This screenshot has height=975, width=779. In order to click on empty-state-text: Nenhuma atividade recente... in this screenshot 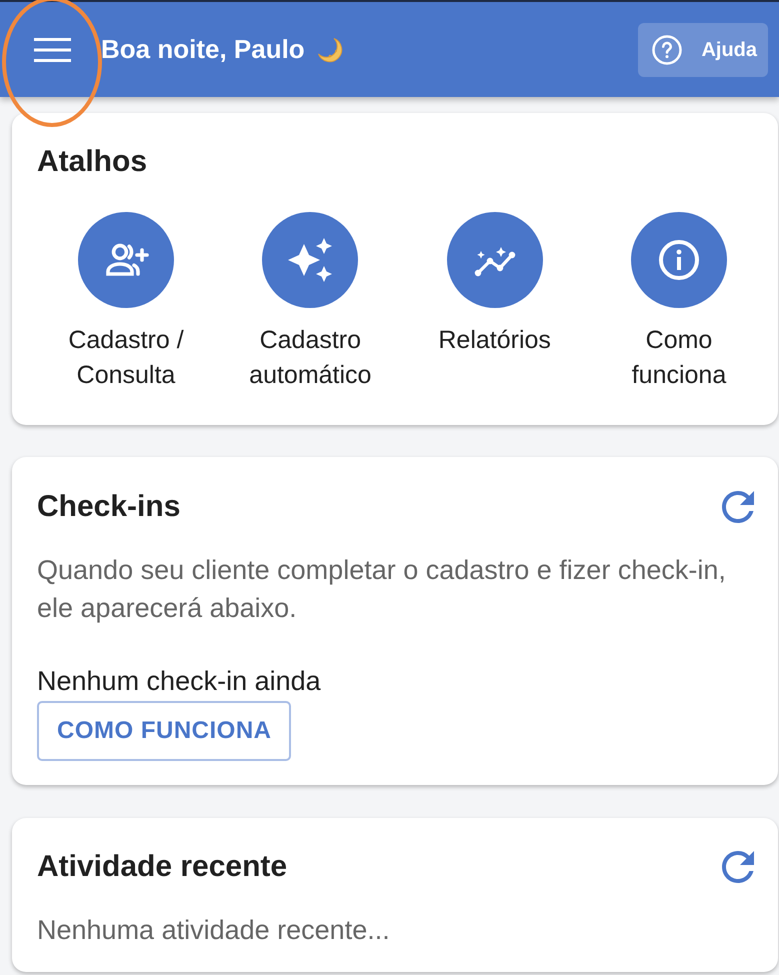, I will do `click(213, 930)`.